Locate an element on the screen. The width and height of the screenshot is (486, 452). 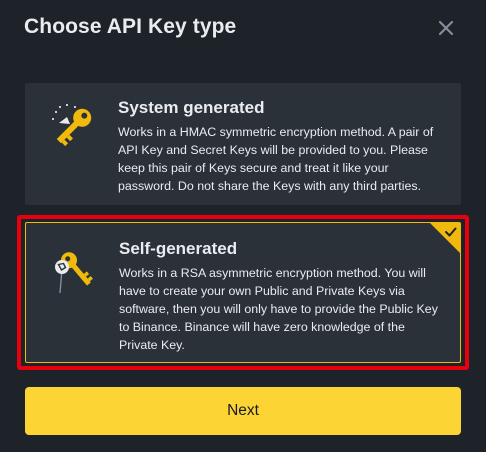
option-title: System generated is located at coordinates (191, 107).